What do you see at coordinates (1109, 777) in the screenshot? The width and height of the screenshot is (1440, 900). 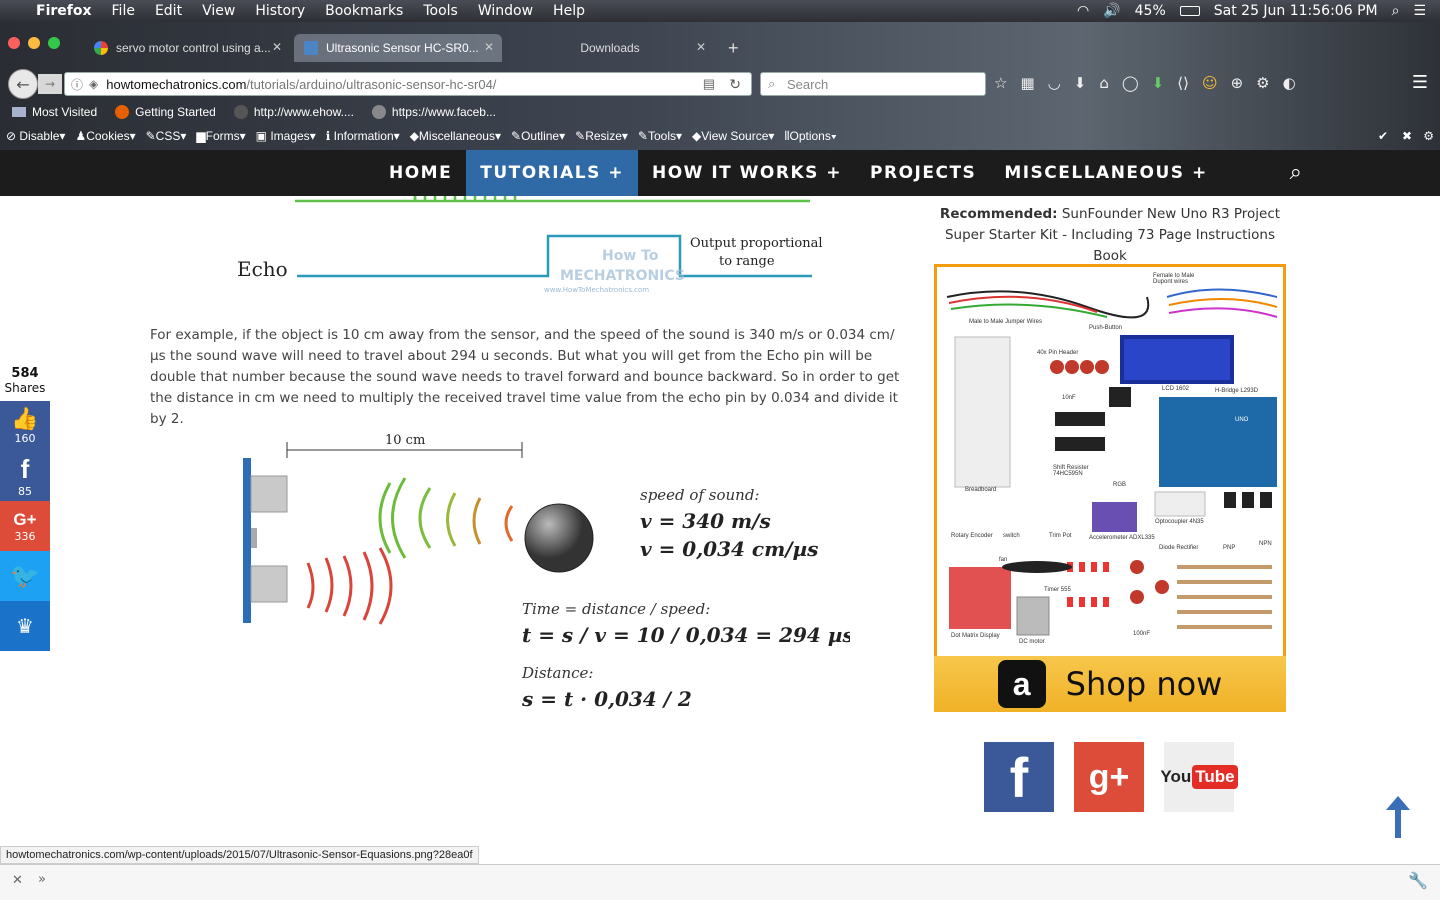 I see `google-plus-link-icon: g+` at bounding box center [1109, 777].